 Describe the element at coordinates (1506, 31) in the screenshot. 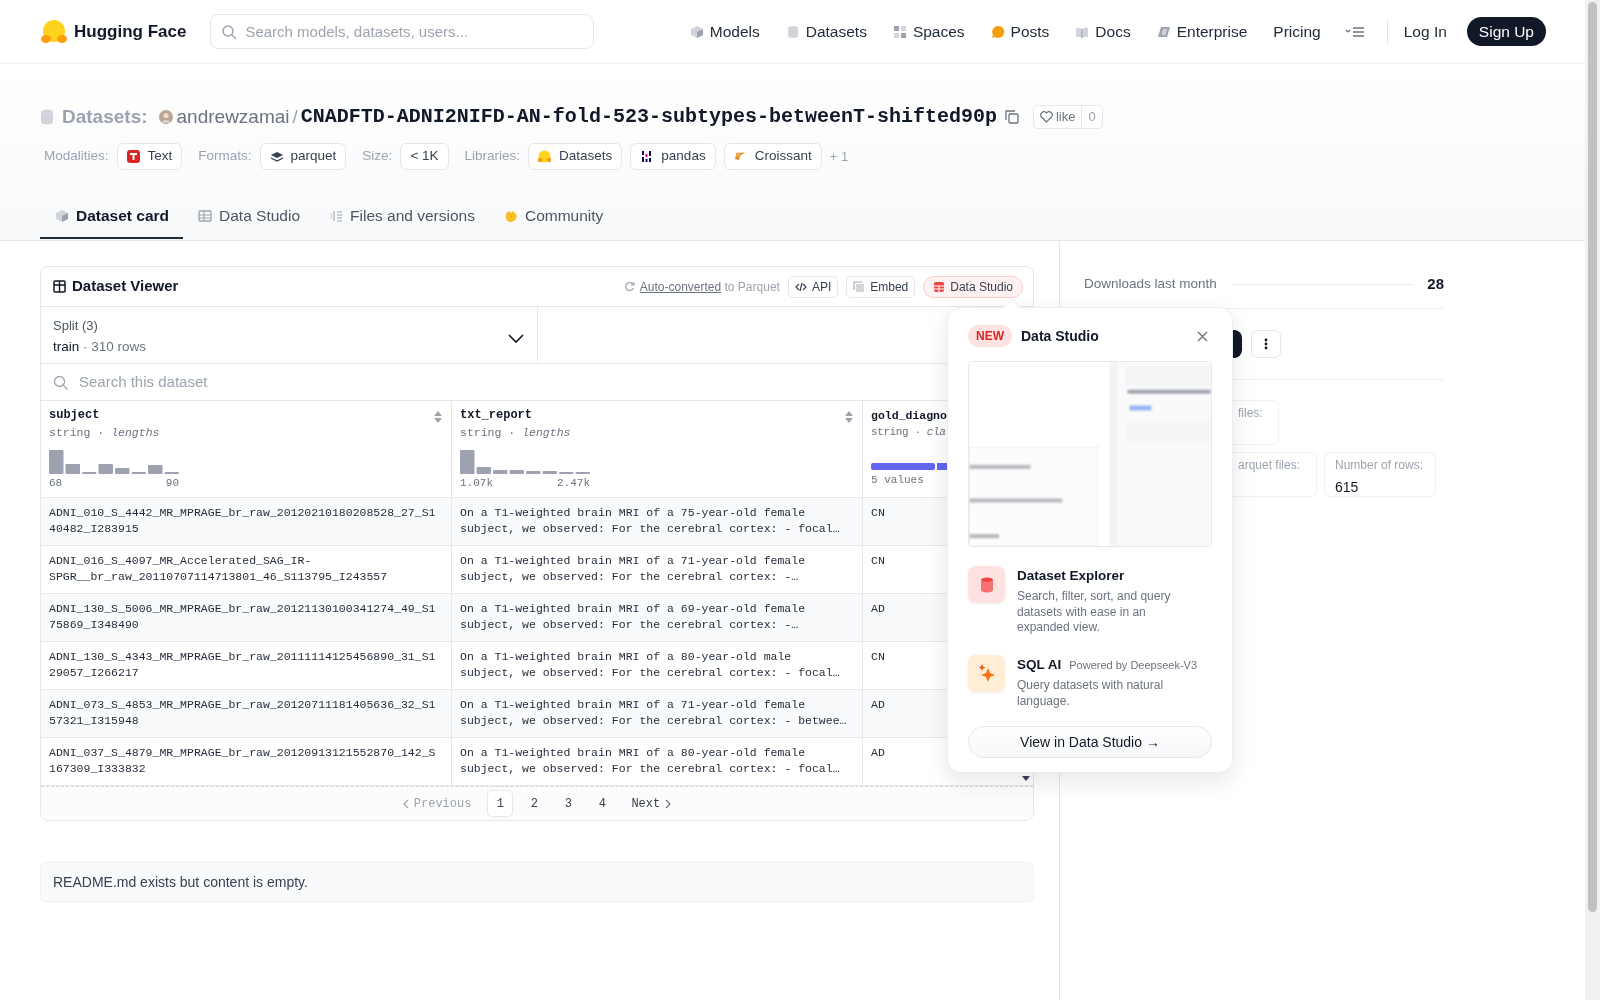

I see `signup-button: Sign Up` at that location.